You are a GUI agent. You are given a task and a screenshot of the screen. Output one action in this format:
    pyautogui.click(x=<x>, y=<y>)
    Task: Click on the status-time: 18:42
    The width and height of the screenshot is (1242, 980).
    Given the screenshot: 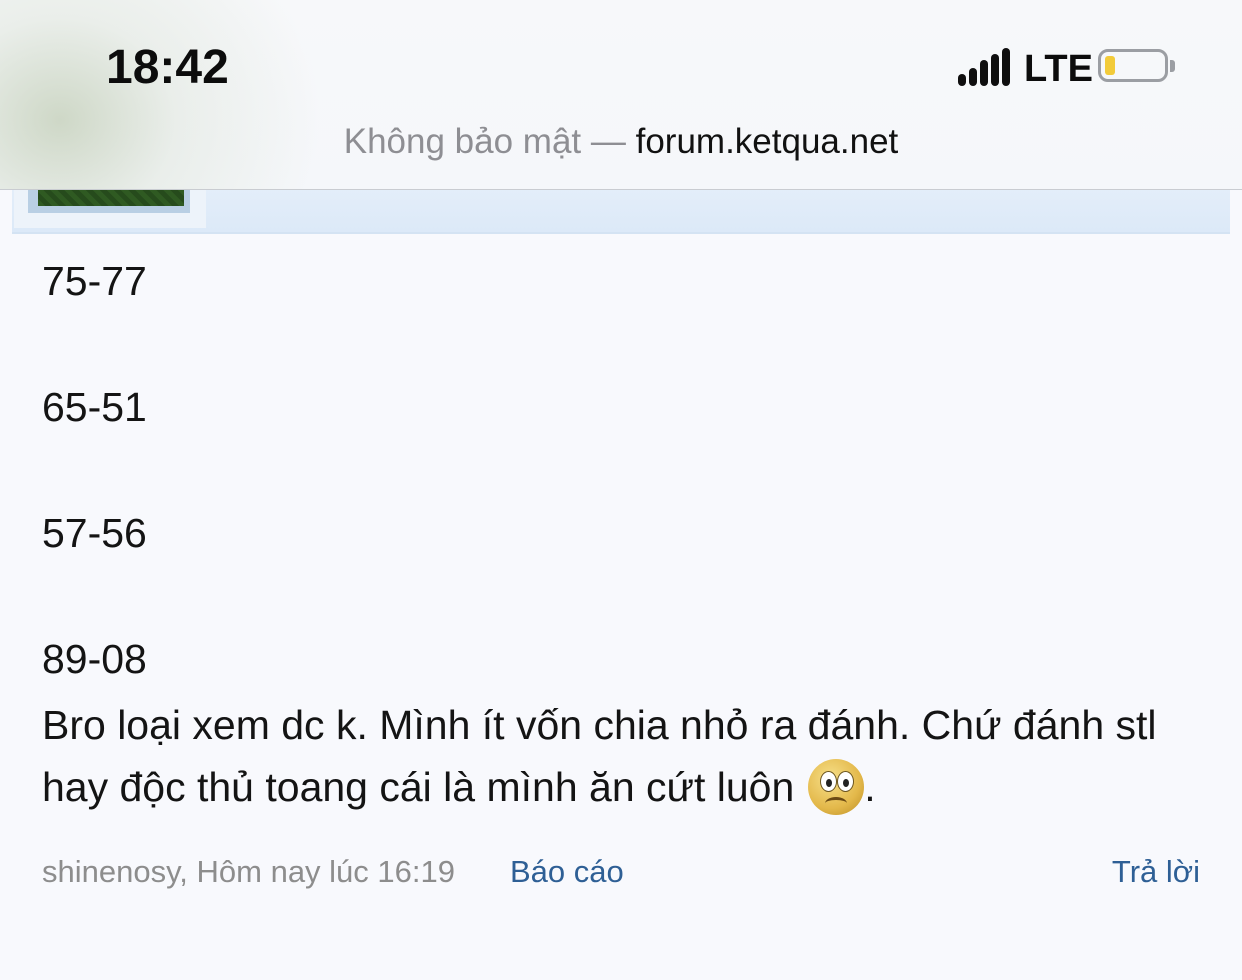 What is the action you would take?
    pyautogui.click(x=167, y=67)
    